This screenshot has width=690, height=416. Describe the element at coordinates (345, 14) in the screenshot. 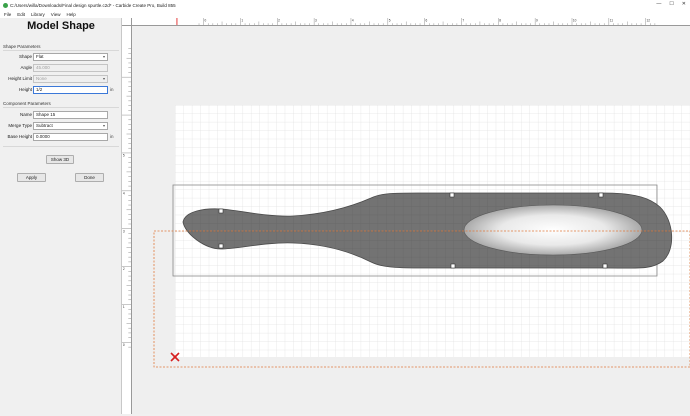

I see `menu-bar: File Edit Library View Help` at that location.